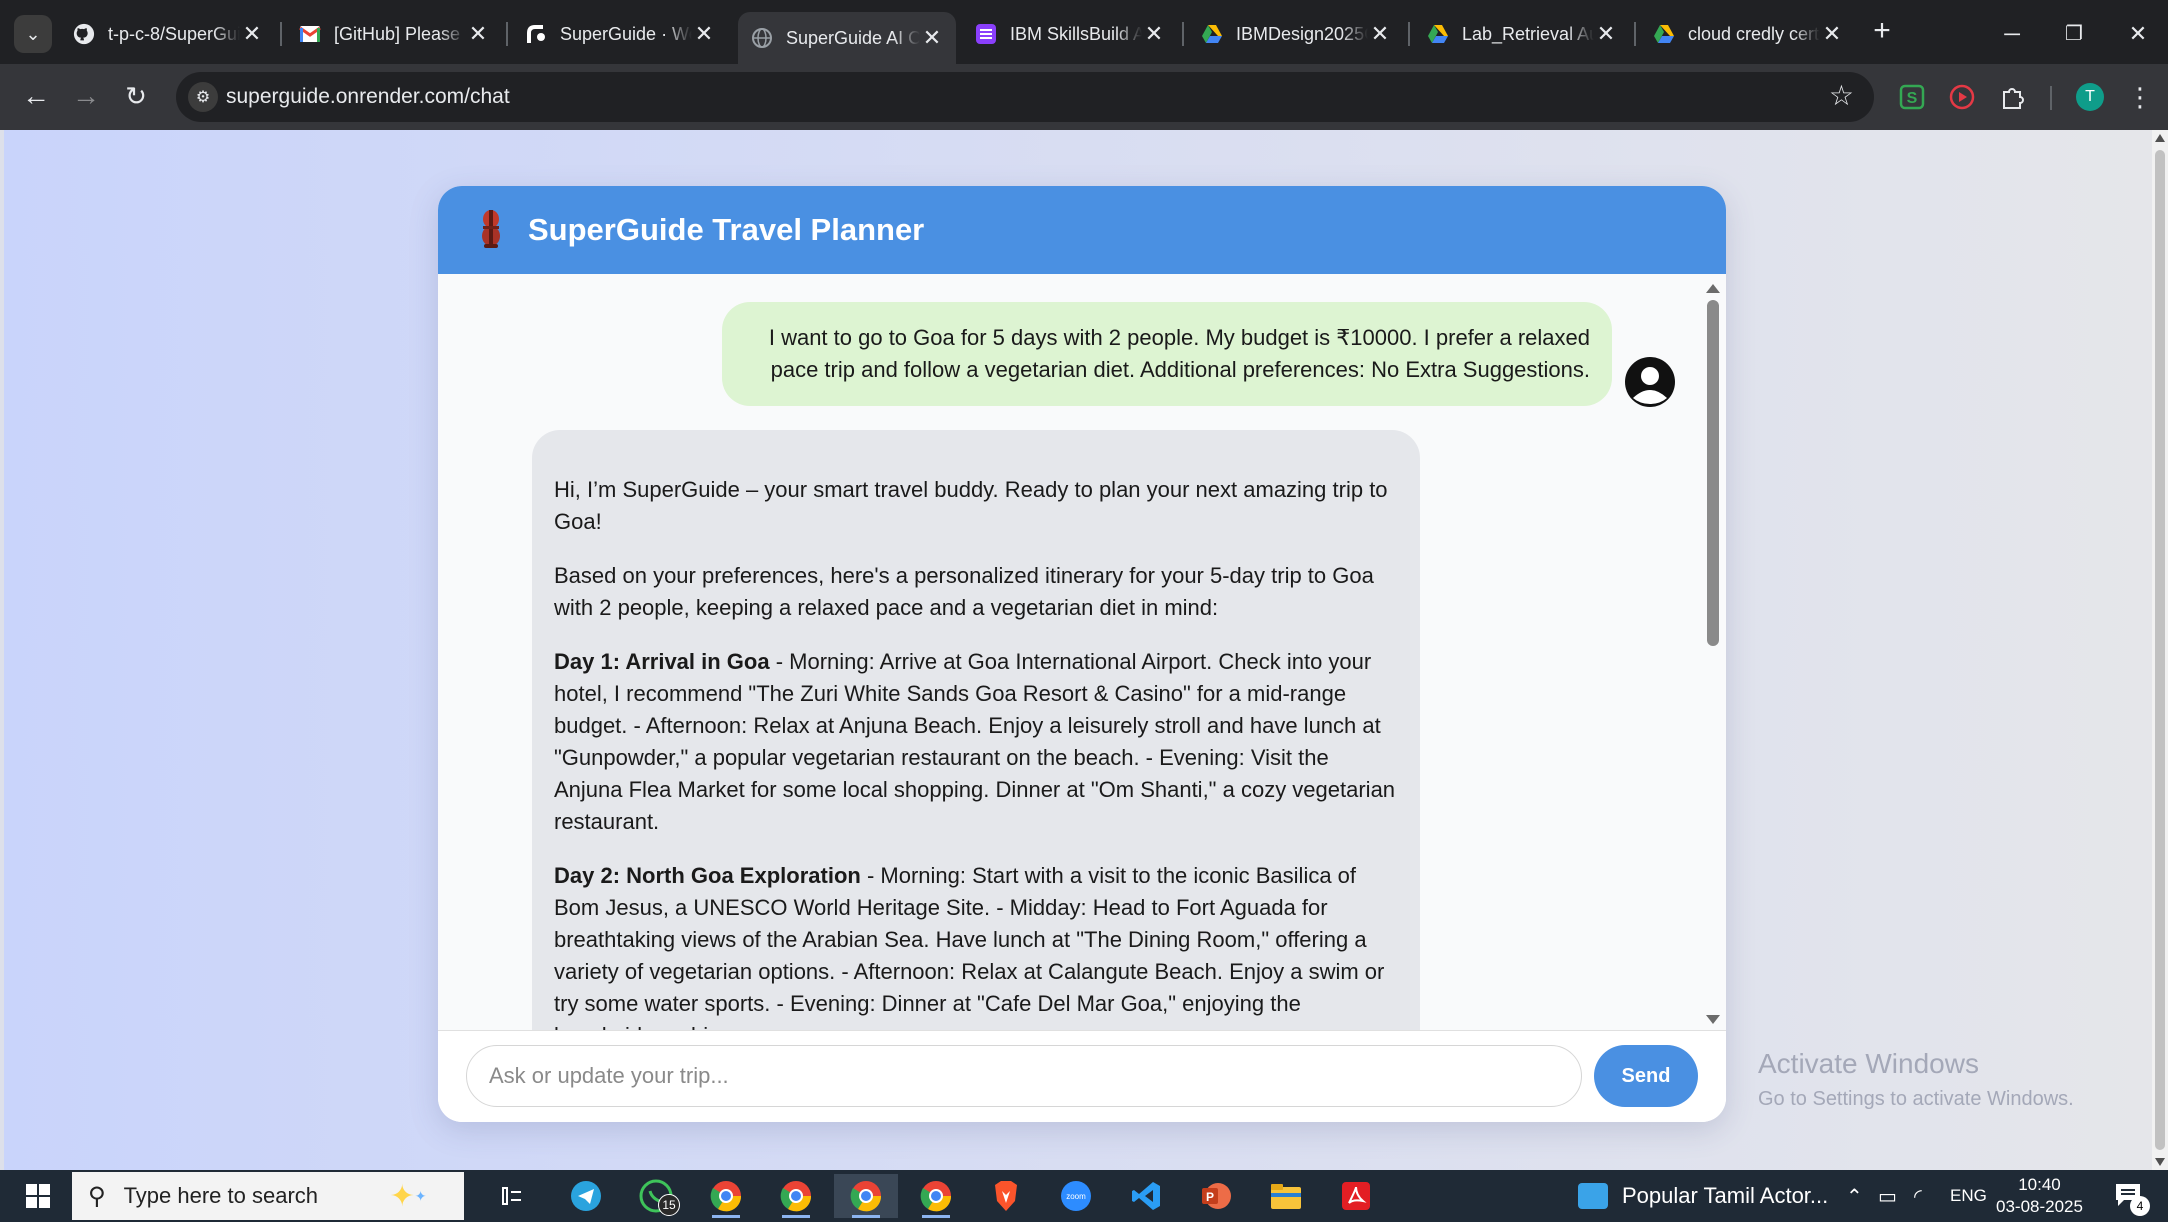  I want to click on news-icon, so click(1593, 1196).